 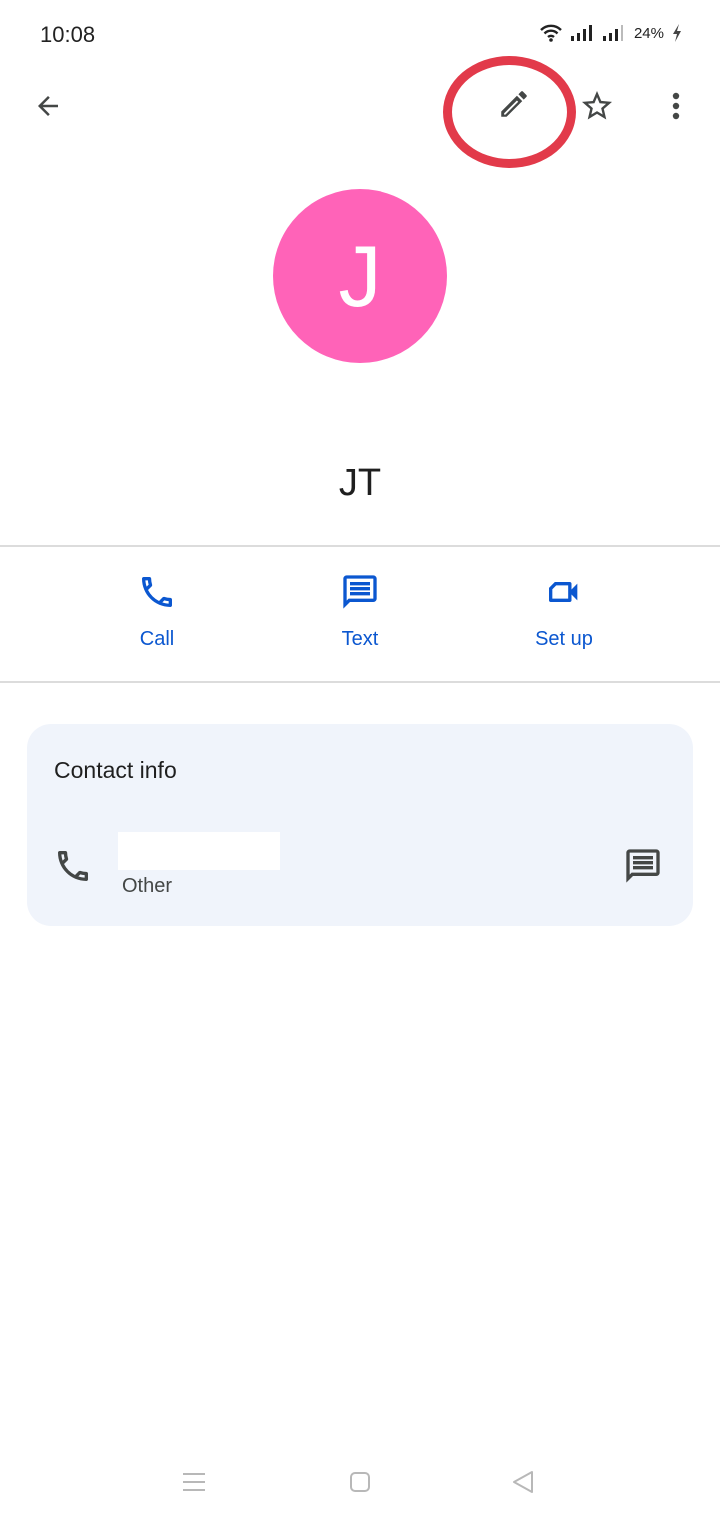 I want to click on battery-charging-icon, so click(x=677, y=33).